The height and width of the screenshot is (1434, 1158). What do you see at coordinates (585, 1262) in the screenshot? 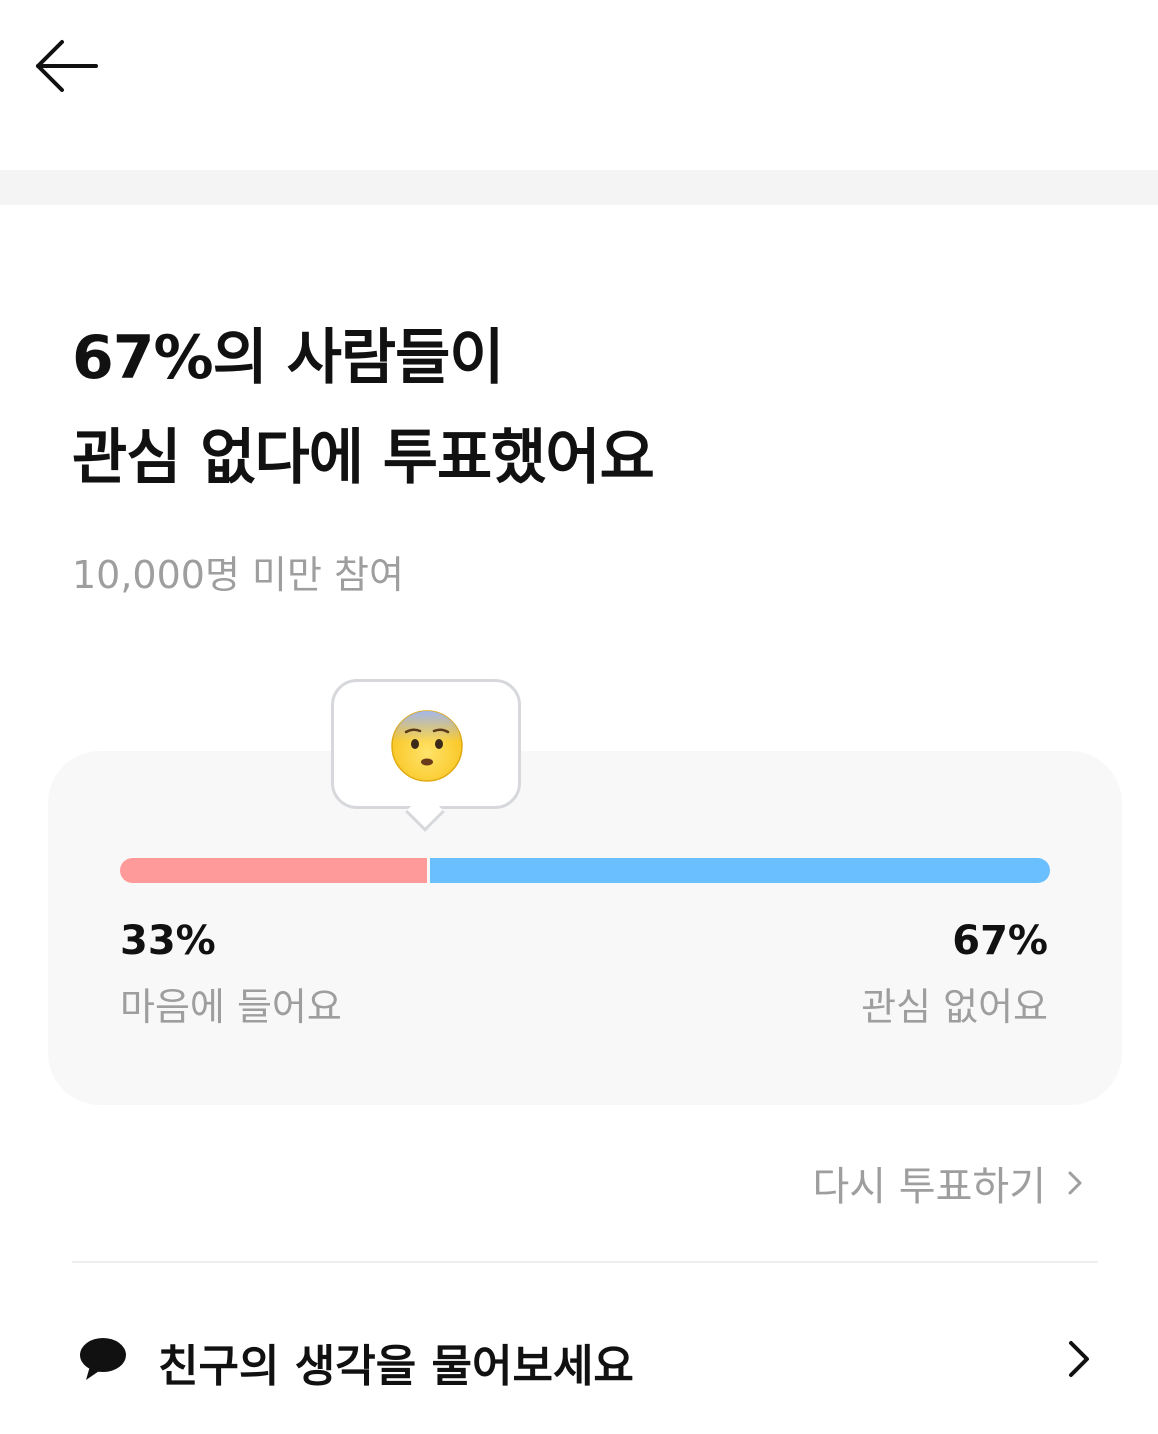
I see `divider-line` at bounding box center [585, 1262].